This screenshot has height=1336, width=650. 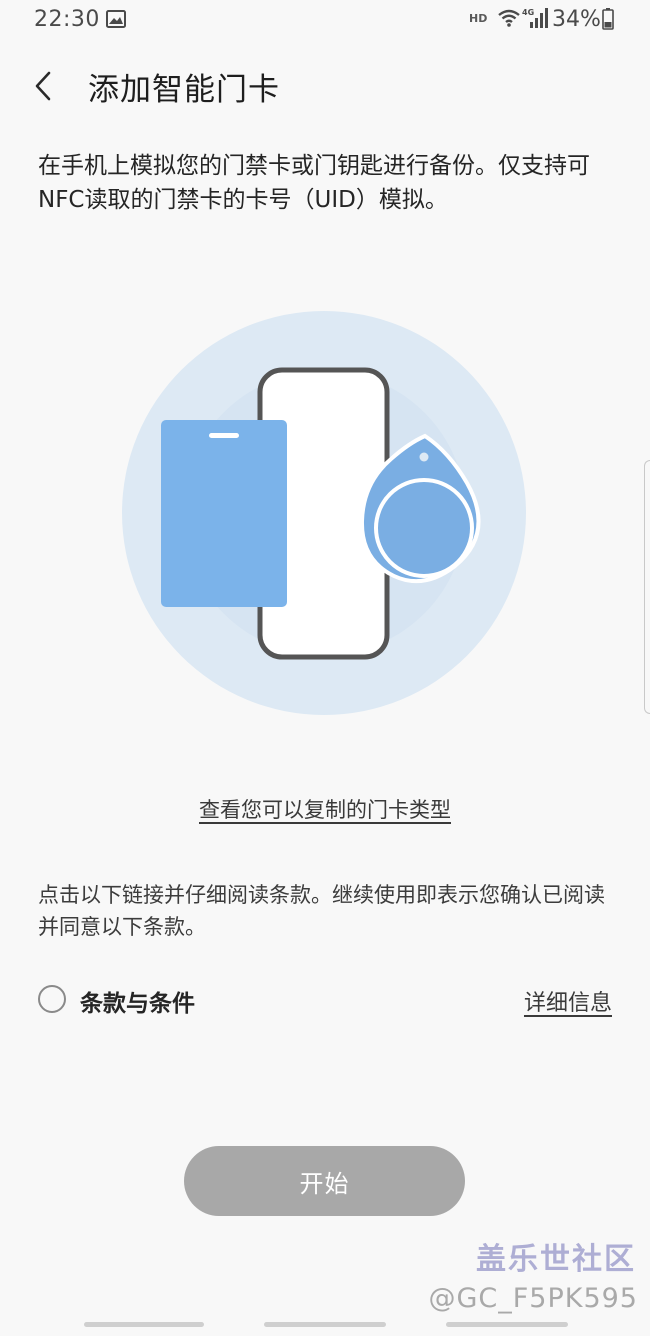 I want to click on watermark-community: 盖乐世社区, so click(x=556, y=1259).